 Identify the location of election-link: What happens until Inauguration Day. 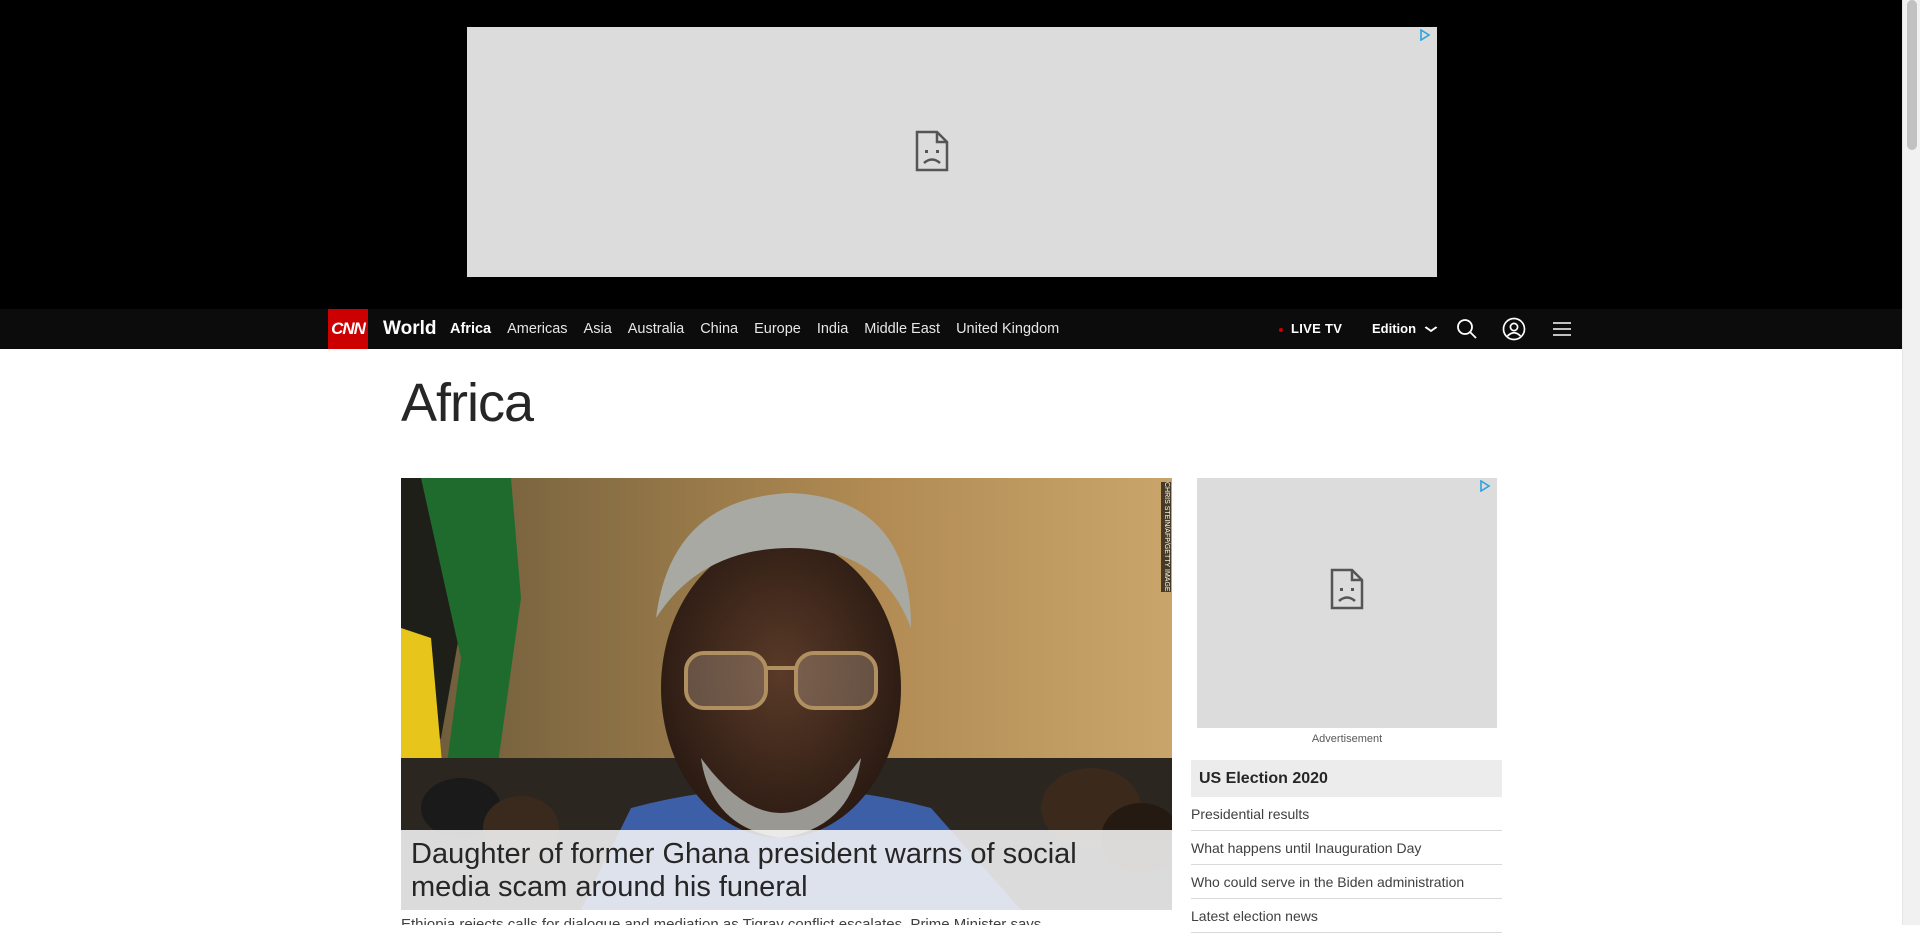
(1346, 848).